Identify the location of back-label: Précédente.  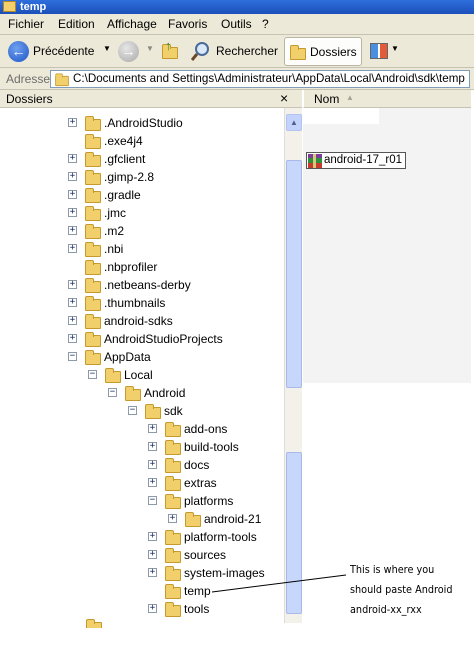
(64, 51).